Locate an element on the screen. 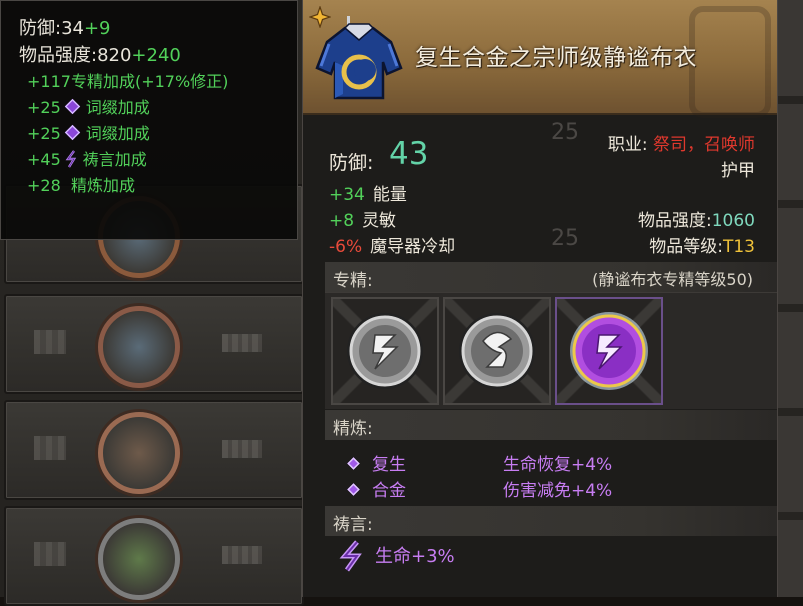  refine-item-name: 合金 is located at coordinates (376, 488).